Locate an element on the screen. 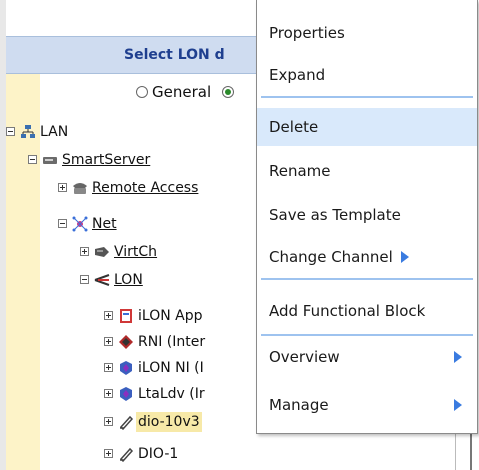 This screenshot has width=479, height=470. menu-item-add-functional-block: Add Functional Block is located at coordinates (367, 311).